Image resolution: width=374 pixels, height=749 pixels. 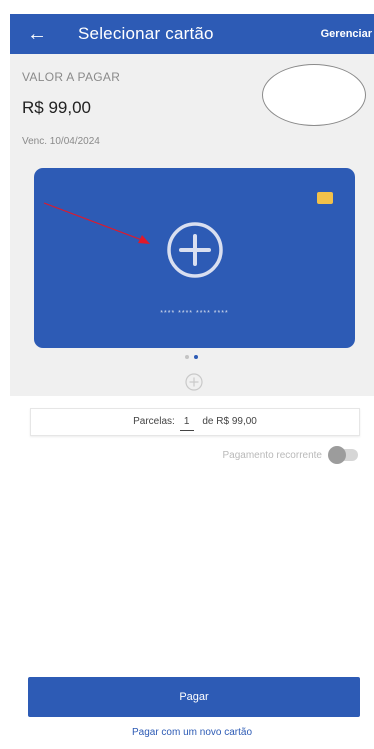 I want to click on carousel-dot, so click(x=187, y=357).